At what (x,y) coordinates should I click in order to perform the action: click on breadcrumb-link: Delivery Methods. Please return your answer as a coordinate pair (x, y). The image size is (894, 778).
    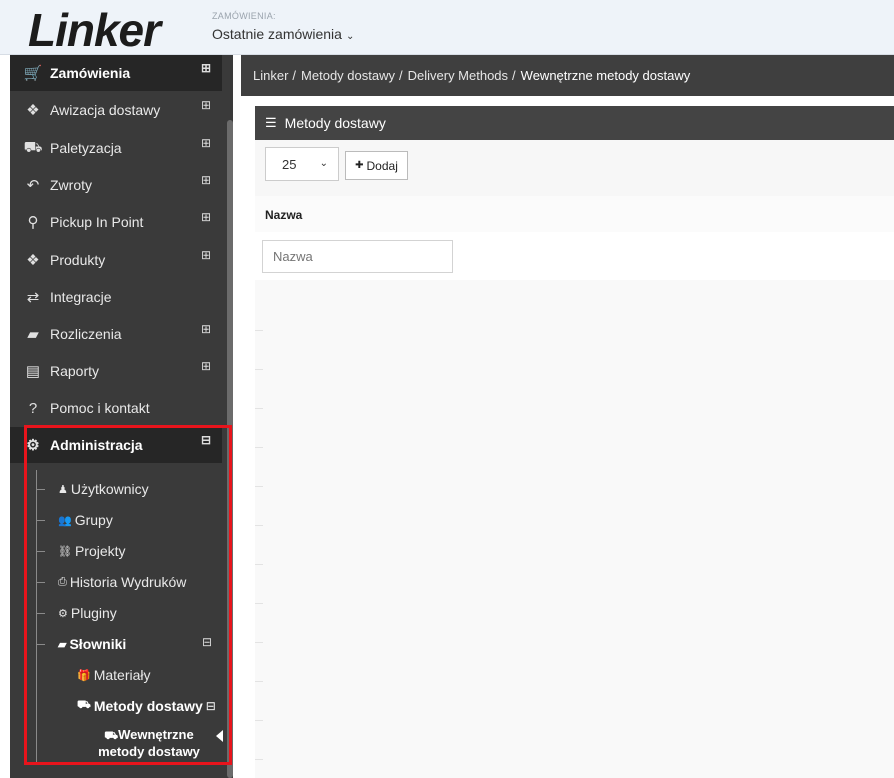
    Looking at the image, I should click on (458, 75).